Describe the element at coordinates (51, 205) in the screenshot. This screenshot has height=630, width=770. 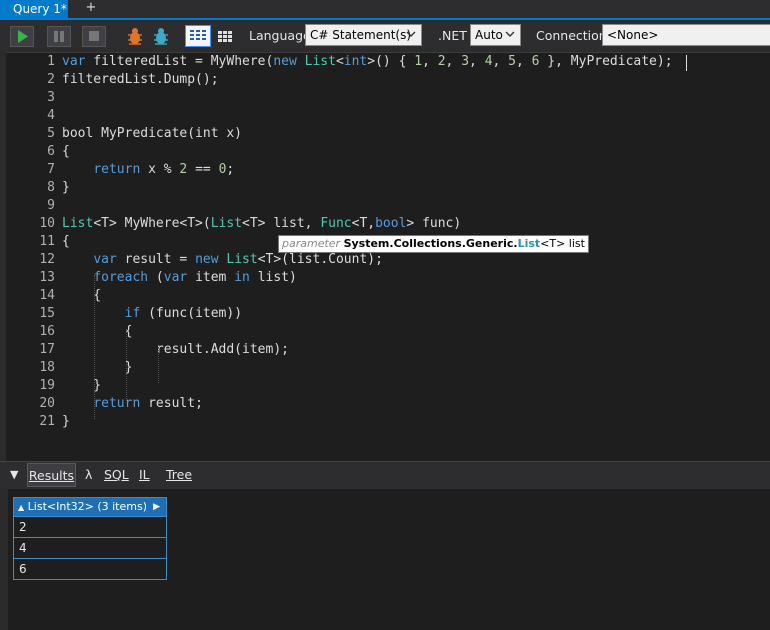
I see `line-number: 9` at that location.